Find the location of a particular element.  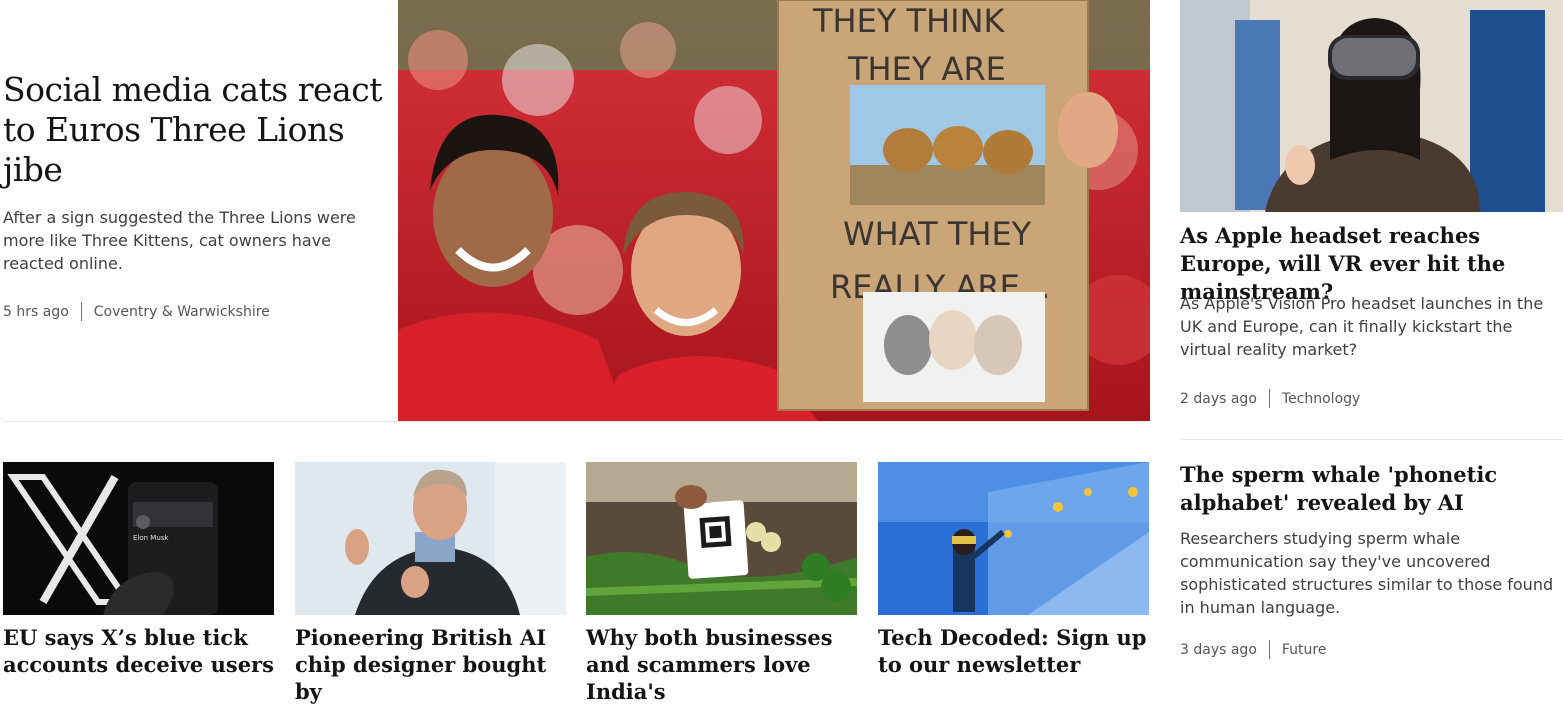

section-label: Coventry & Warwickshire is located at coordinates (182, 312).